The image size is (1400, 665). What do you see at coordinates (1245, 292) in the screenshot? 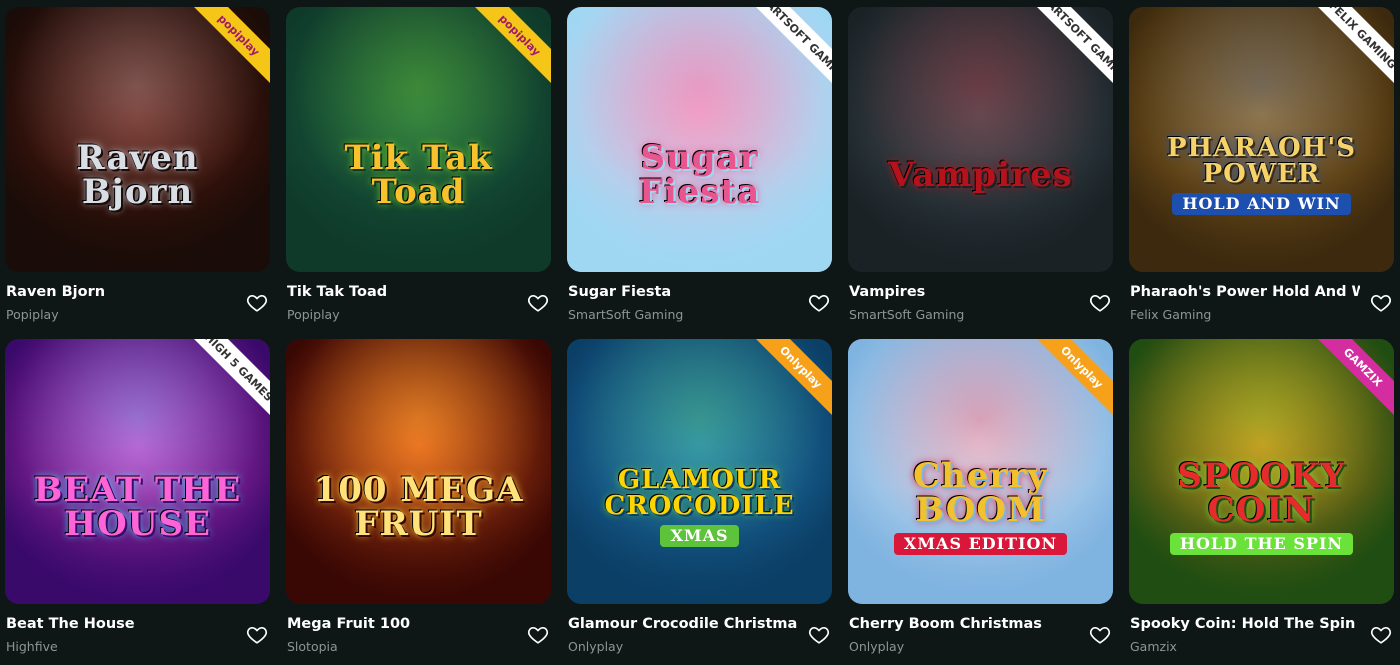
I see `game-title: Pharaoh's Power Hold And Win` at bounding box center [1245, 292].